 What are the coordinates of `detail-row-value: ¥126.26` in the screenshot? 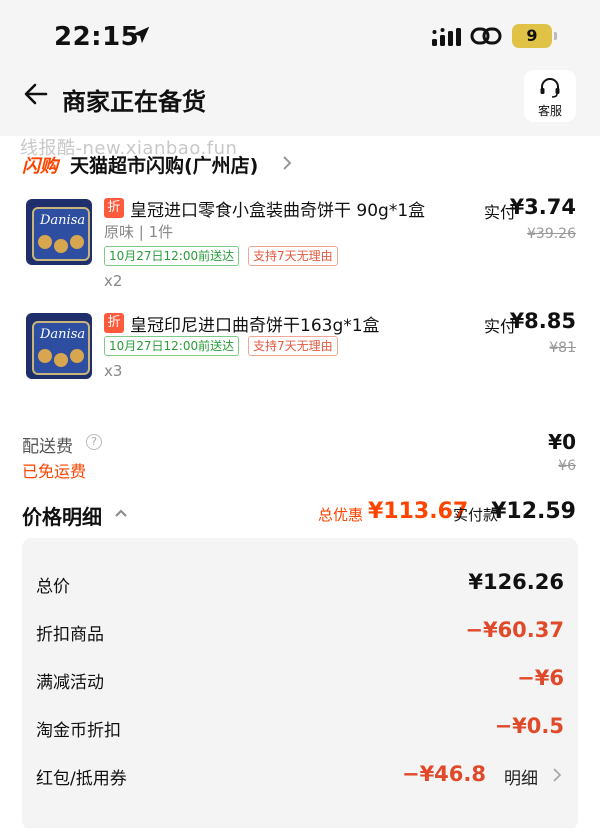 It's located at (516, 582).